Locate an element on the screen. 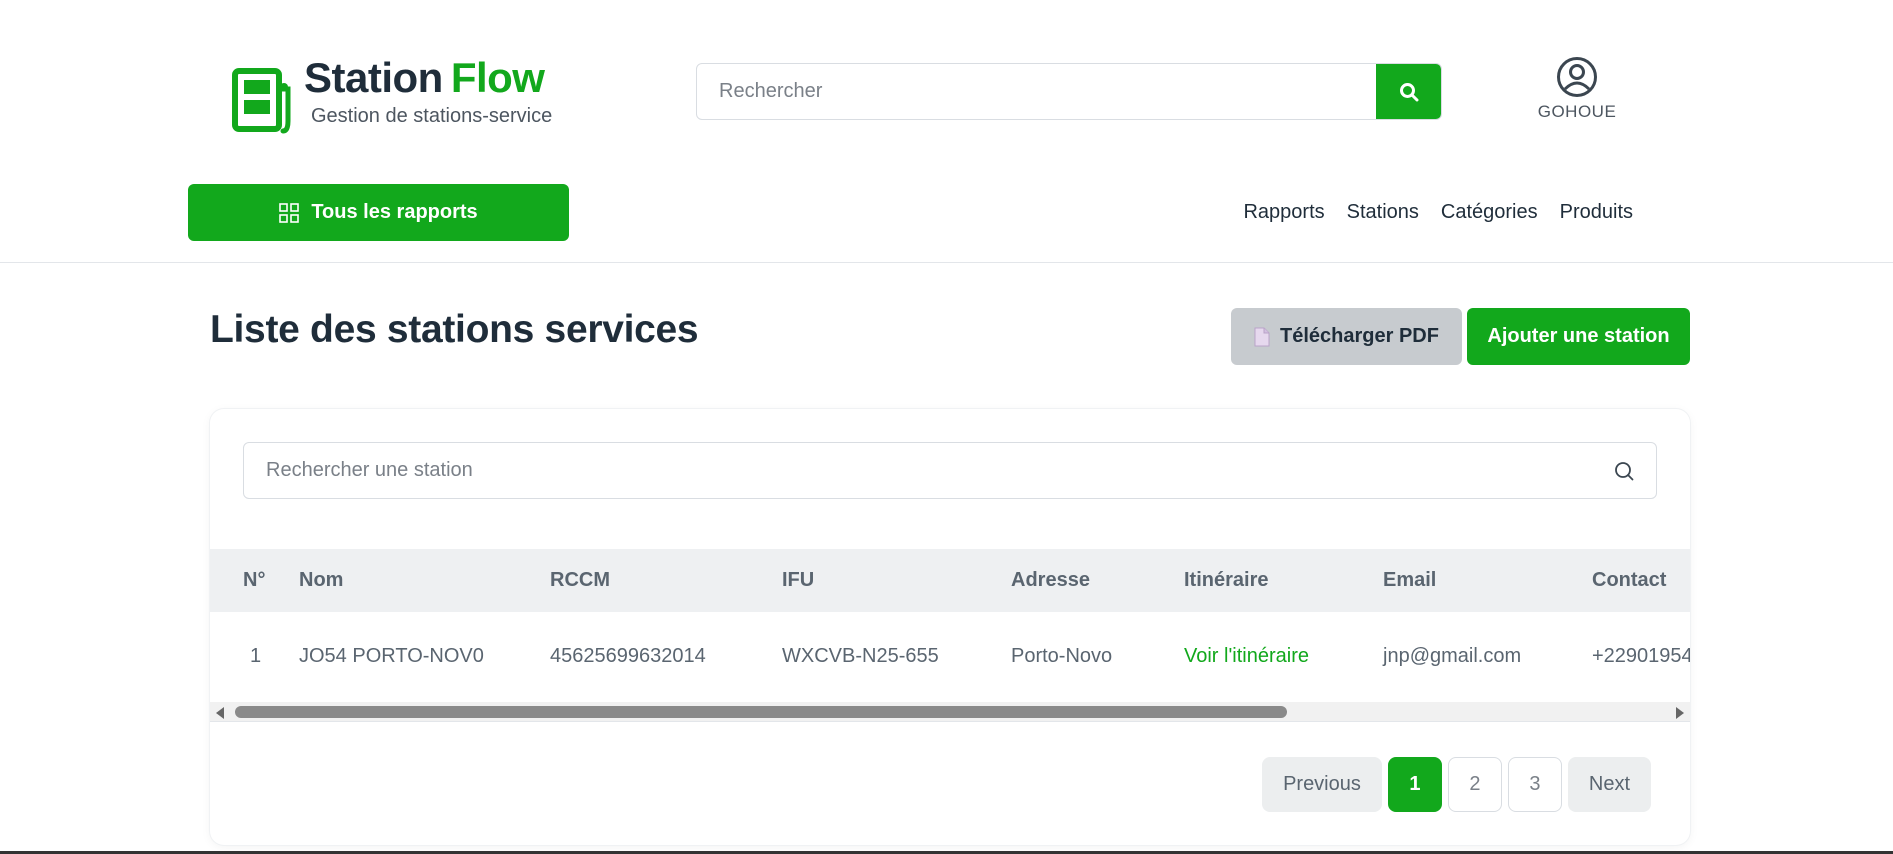  horizontal-scrollbar is located at coordinates (950, 712).